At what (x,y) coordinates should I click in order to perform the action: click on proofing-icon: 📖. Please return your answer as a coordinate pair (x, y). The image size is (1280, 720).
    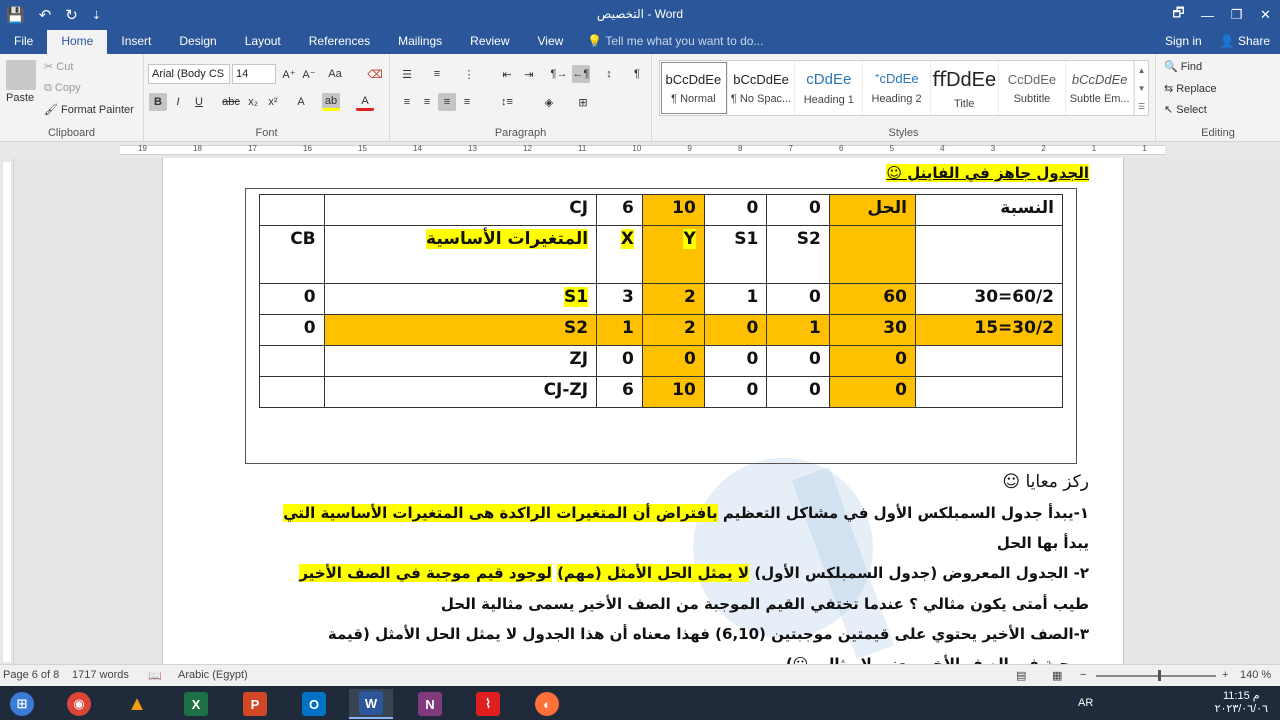
    Looking at the image, I should click on (155, 675).